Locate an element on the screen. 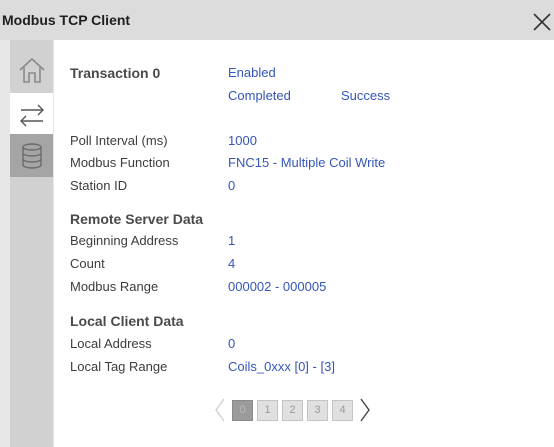 The image size is (554, 447). poll-interval-label: Poll Interval (ms) is located at coordinates (119, 140).